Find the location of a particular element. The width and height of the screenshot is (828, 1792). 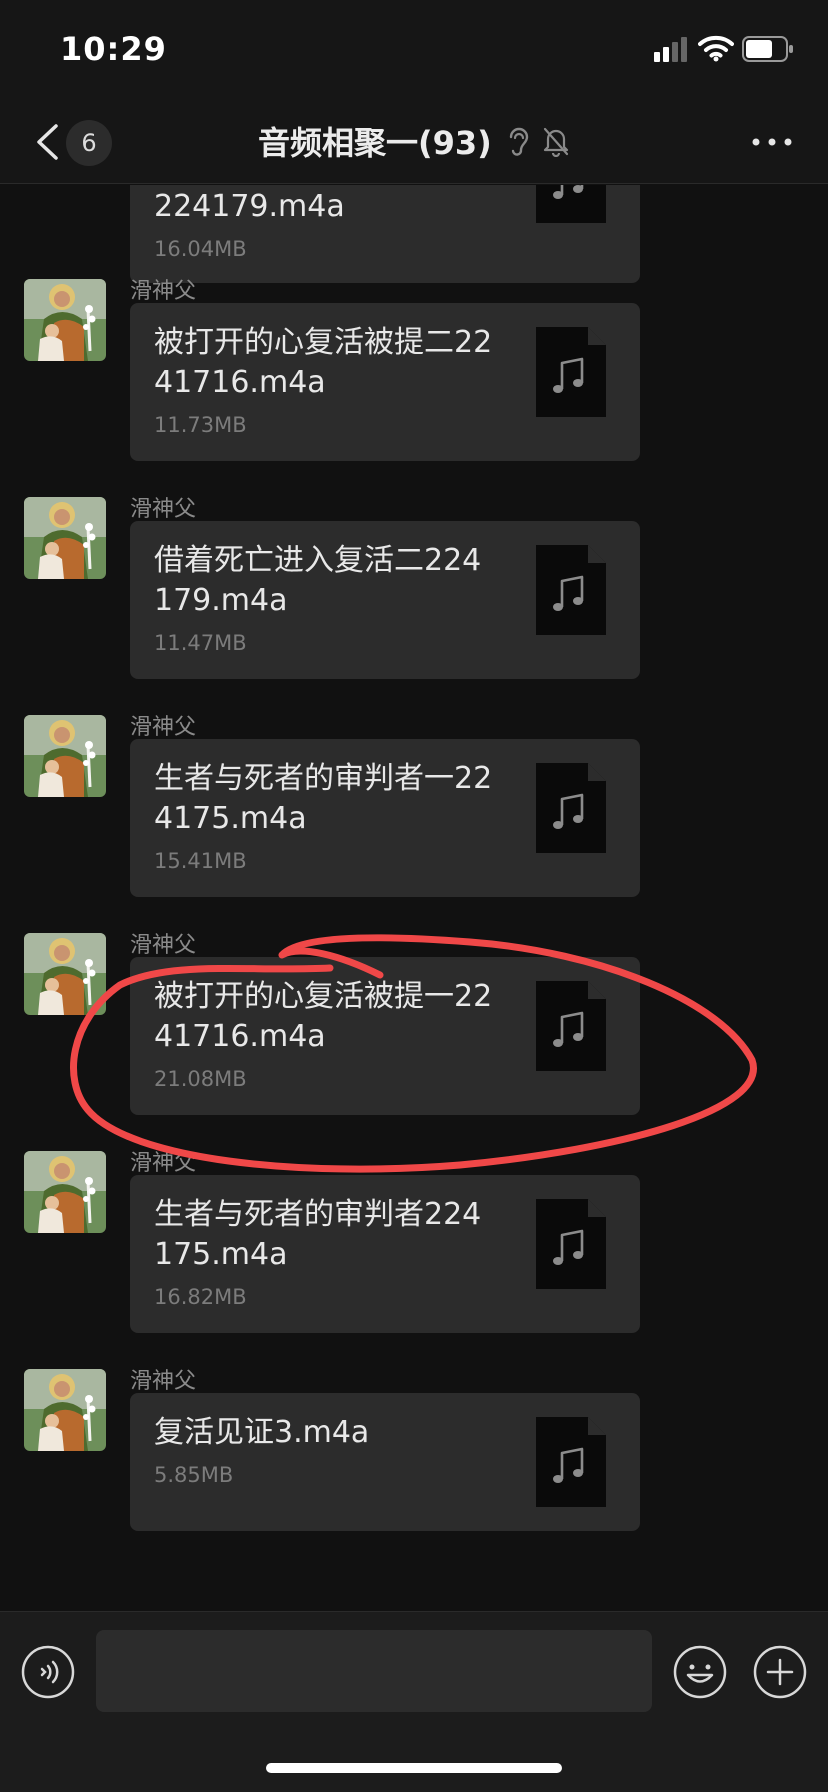

file-message-bubble: 生者与死者的审判者一224175.m4a 15.41MB is located at coordinates (385, 818).